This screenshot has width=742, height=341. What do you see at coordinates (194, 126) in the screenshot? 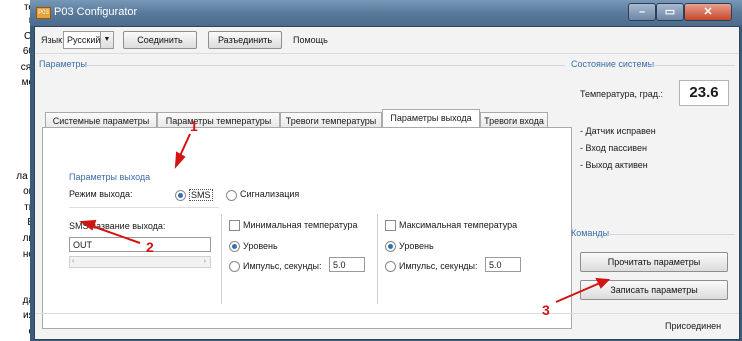
I see `annotation-label-1: 1` at bounding box center [194, 126].